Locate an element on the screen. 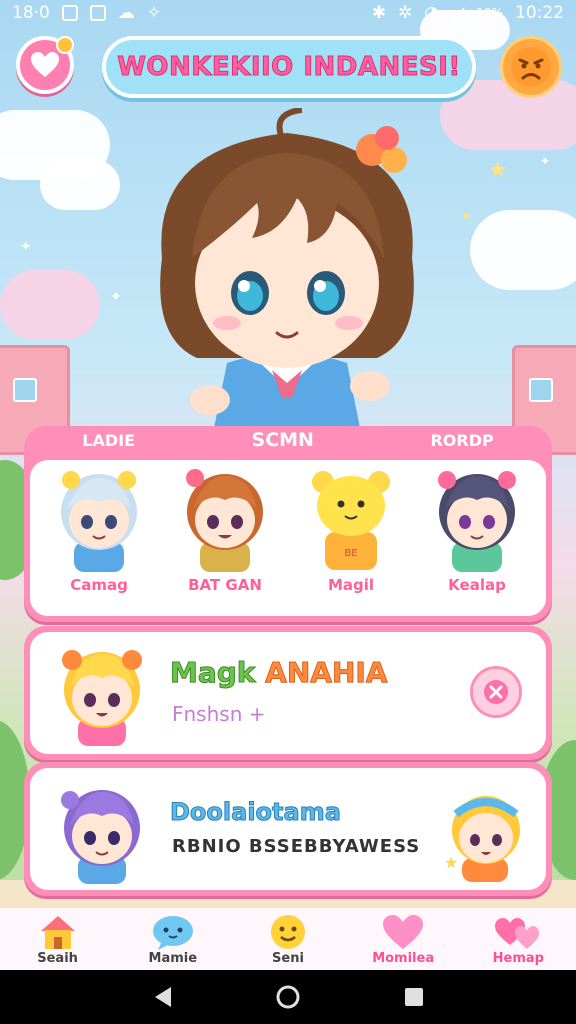 Image resolution: width=576 pixels, height=1024 pixels. friend-item: BAT GAN is located at coordinates (225, 529).